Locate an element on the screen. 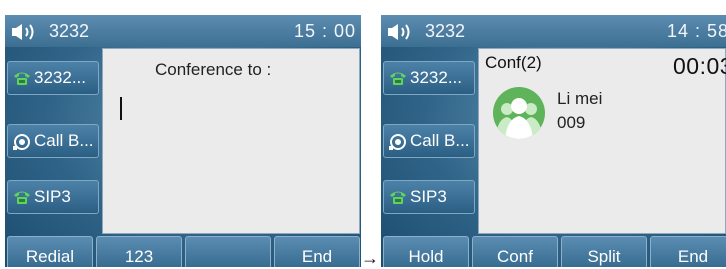  status-bar: 3232 14 : 58 is located at coordinates (553, 31).